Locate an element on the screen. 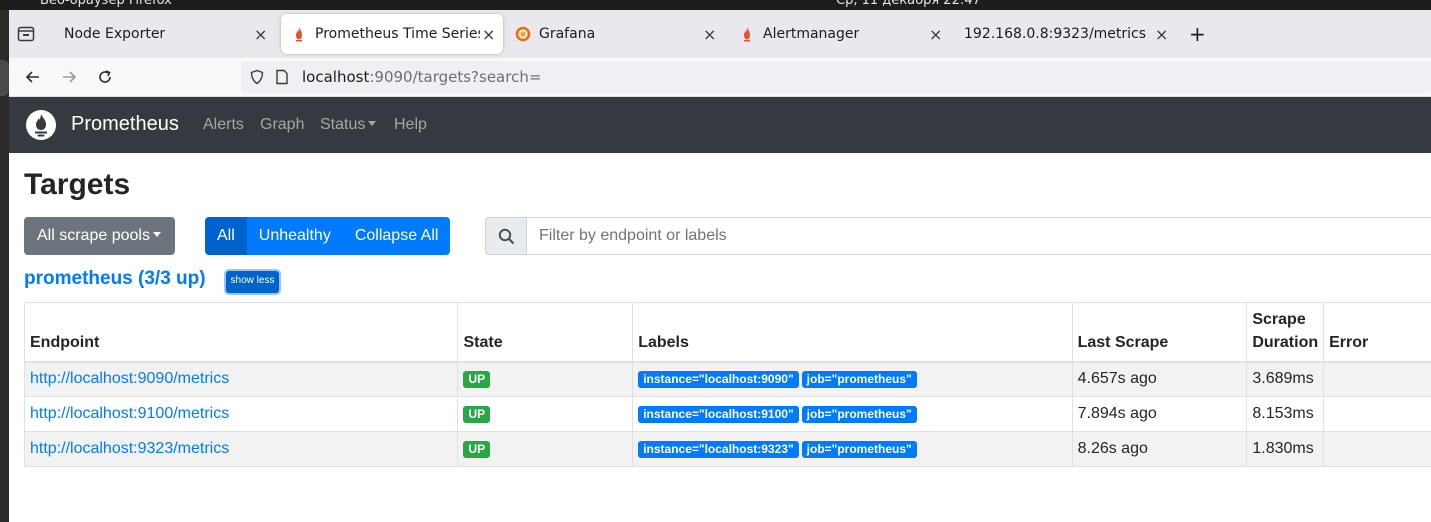  label-badge: instance="localhost:9100" is located at coordinates (718, 414).